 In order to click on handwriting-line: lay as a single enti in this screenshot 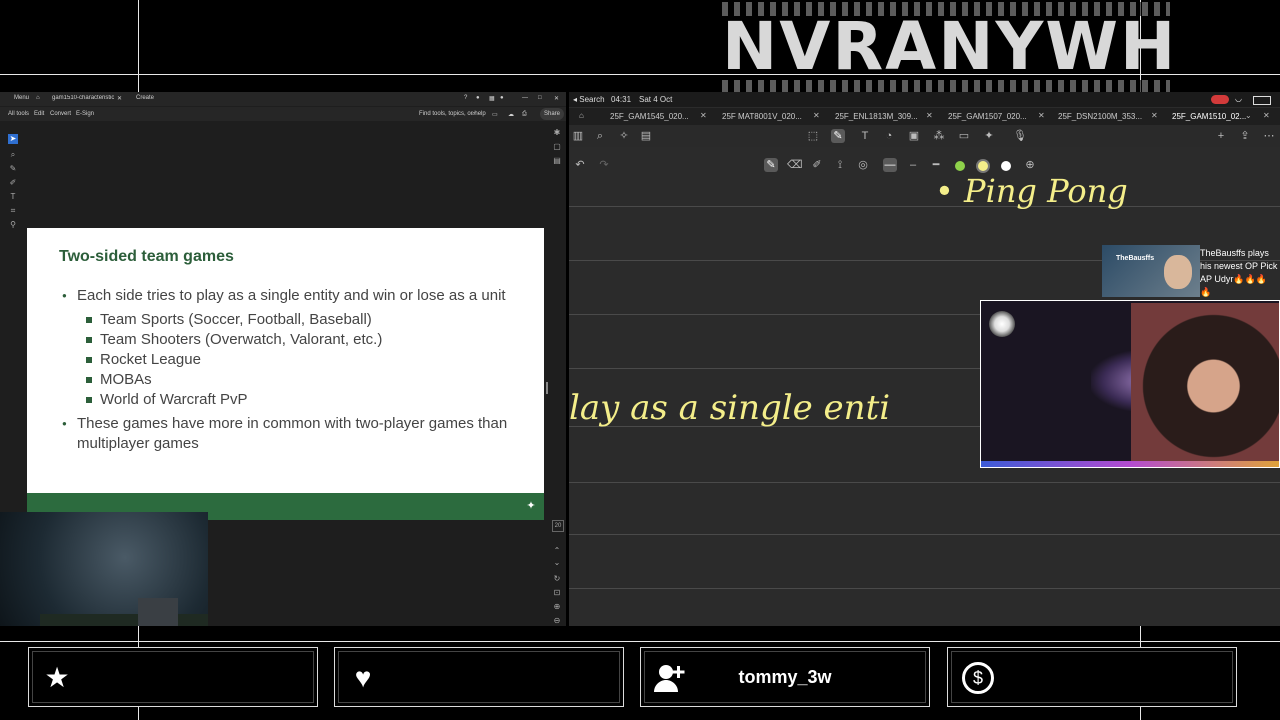, I will do `click(730, 408)`.